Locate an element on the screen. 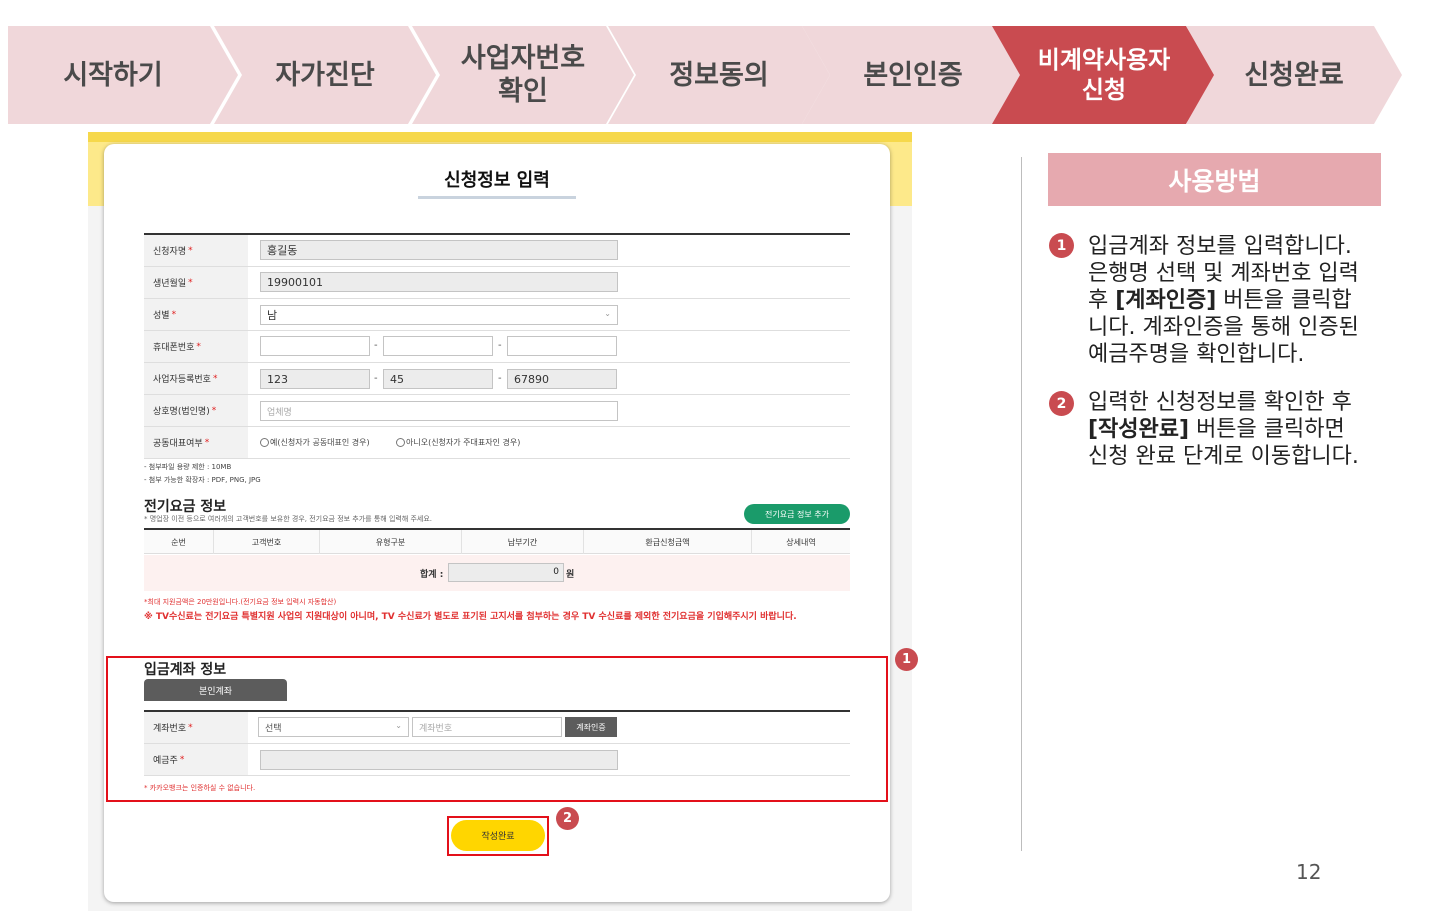 This screenshot has width=1429, height=911. step-label: 정보동의 is located at coordinates (719, 75).